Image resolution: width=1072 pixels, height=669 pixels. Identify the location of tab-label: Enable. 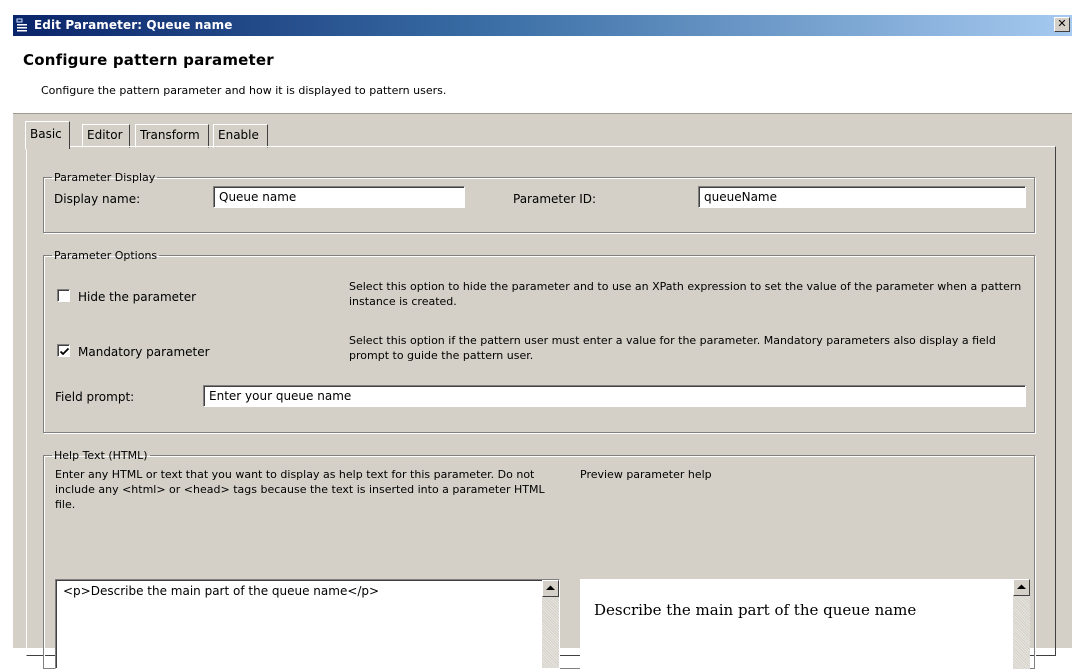
(238, 135).